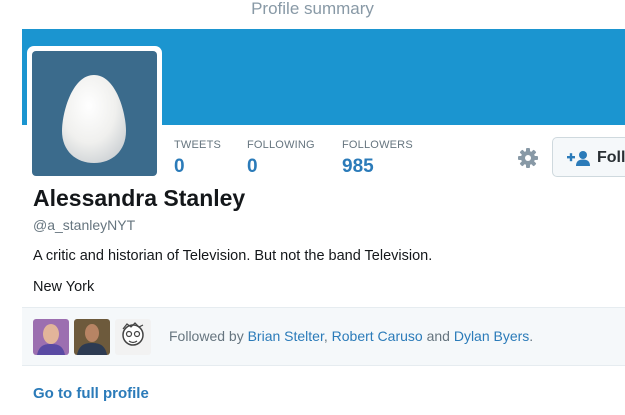 This screenshot has height=415, width=625. What do you see at coordinates (531, 336) in the screenshot?
I see `followed-by-suffix: .` at bounding box center [531, 336].